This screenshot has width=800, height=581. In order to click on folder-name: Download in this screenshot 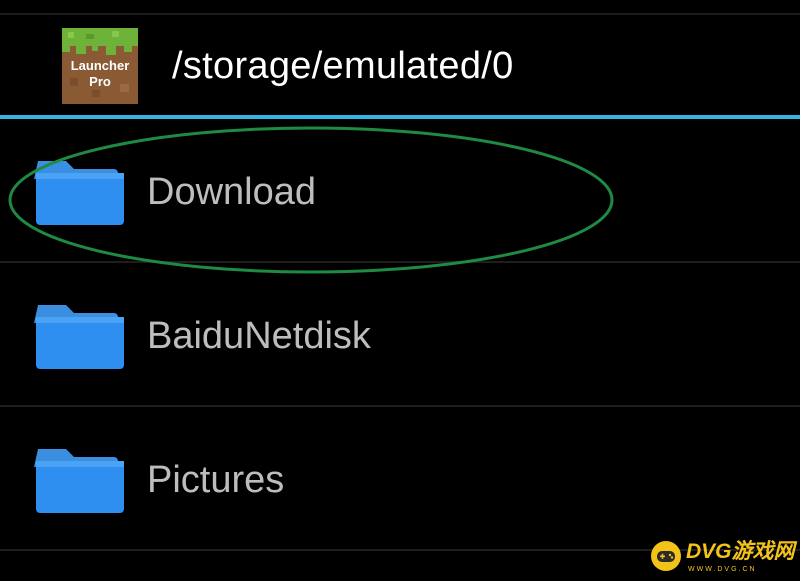, I will do `click(231, 192)`.